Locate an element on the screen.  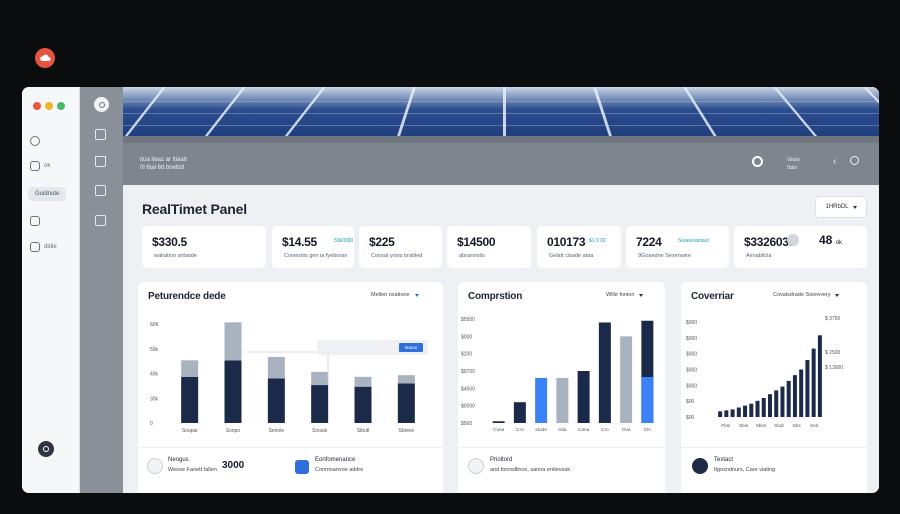
x-tick-label: Cvna is located at coordinates (499, 430).